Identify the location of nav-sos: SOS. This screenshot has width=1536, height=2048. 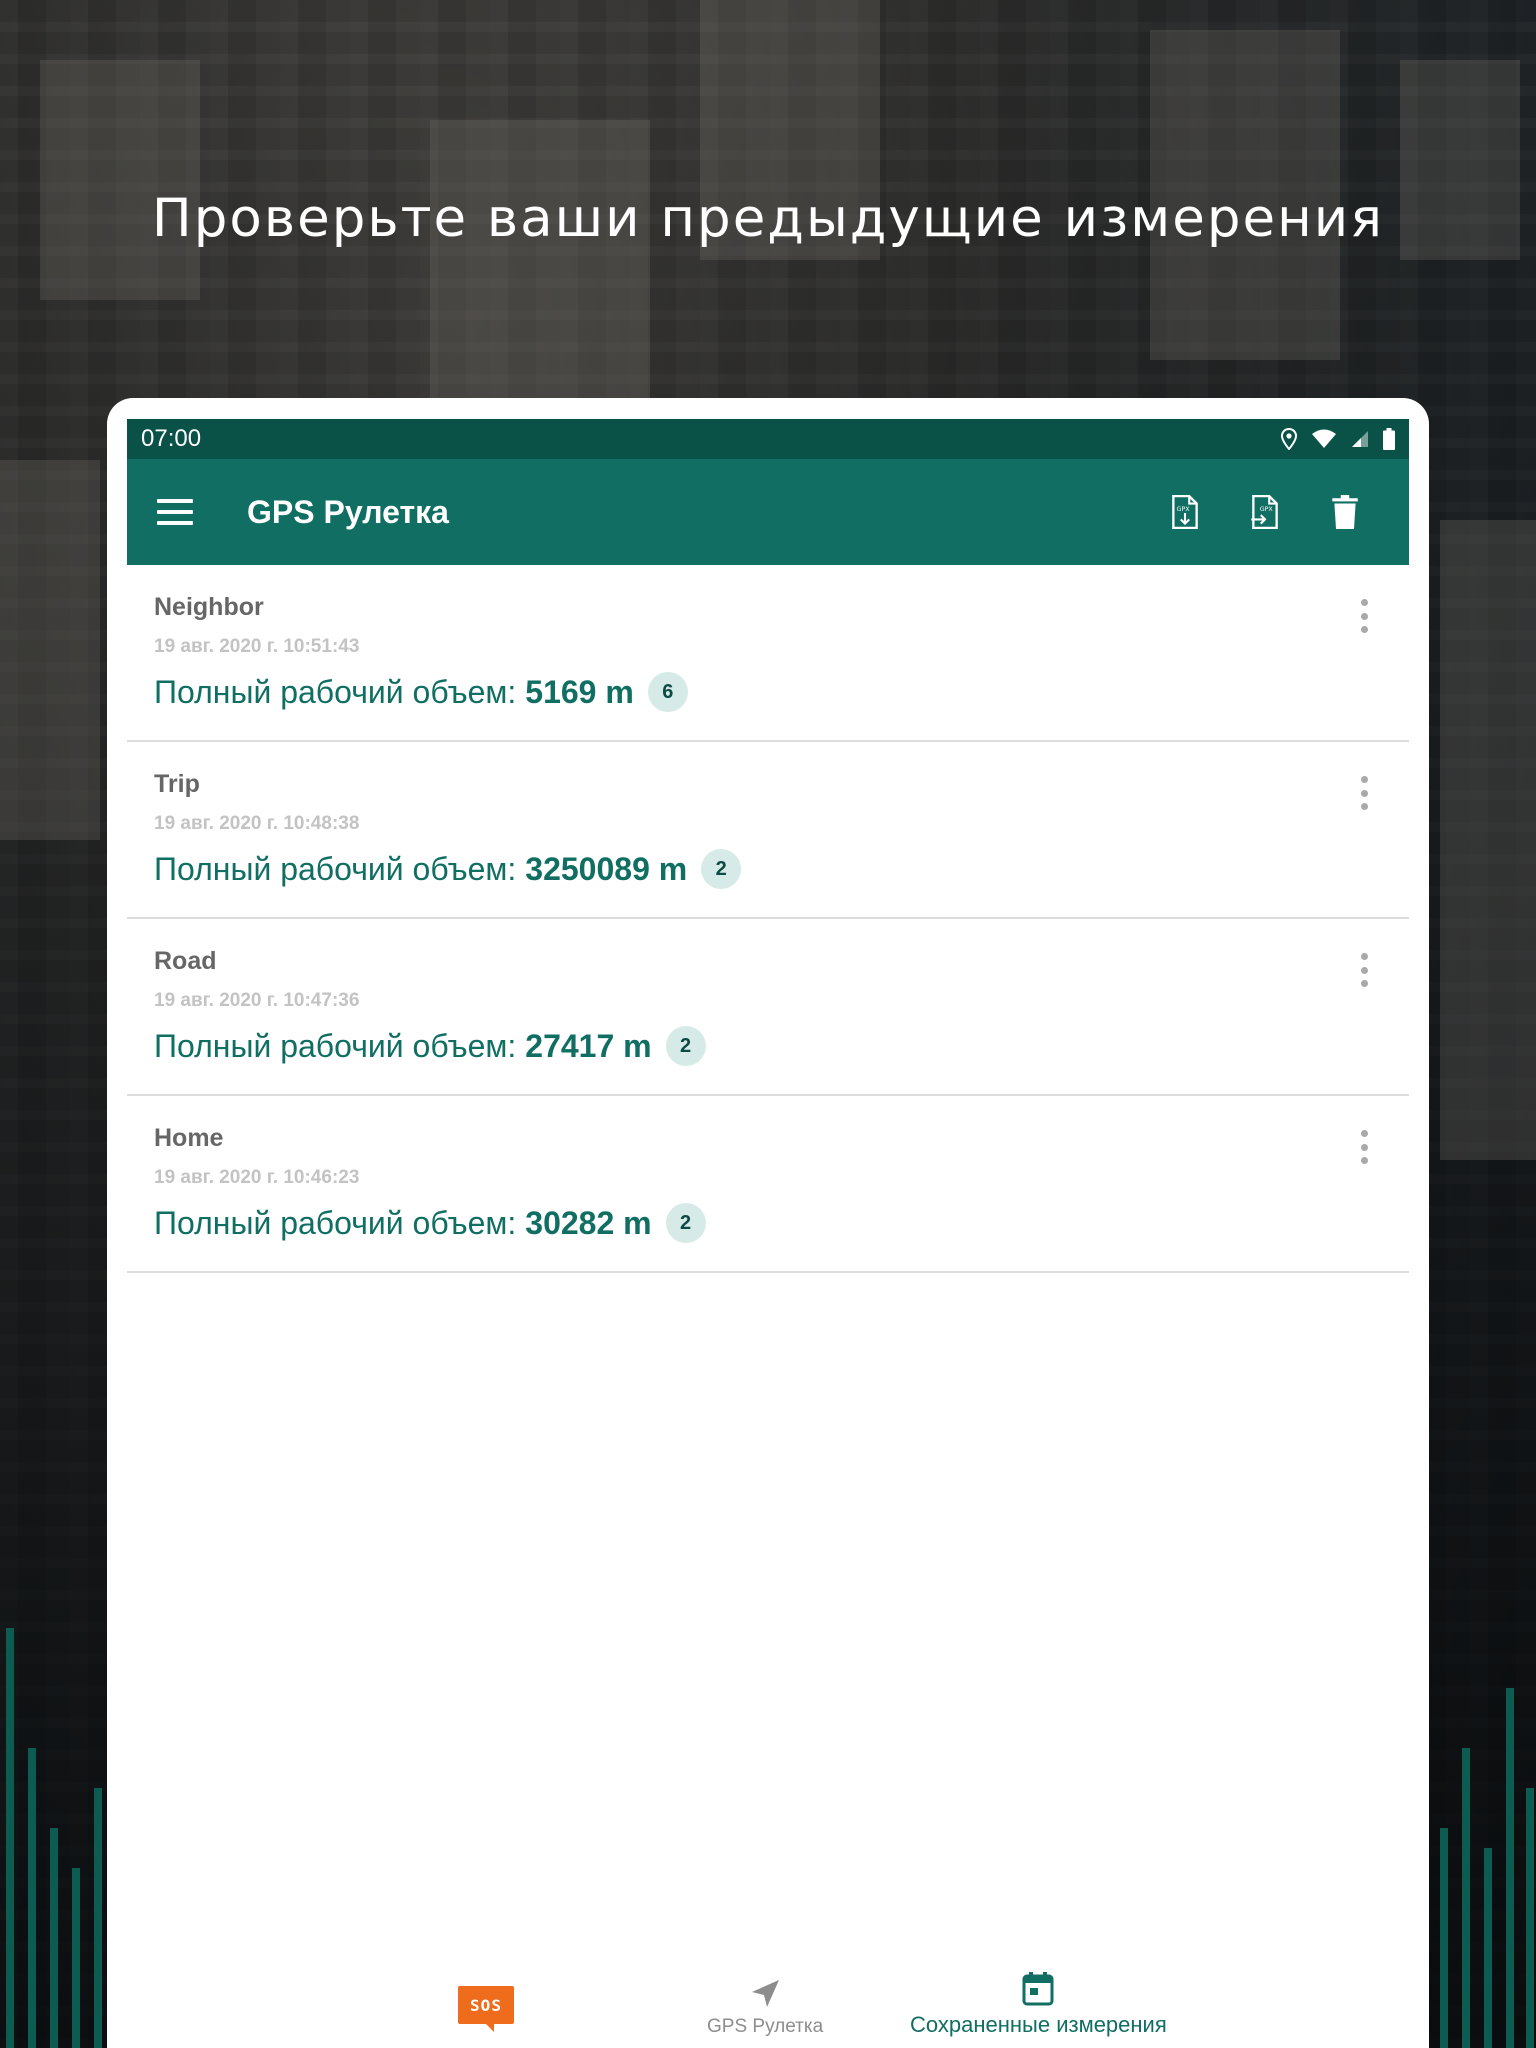
(486, 2009).